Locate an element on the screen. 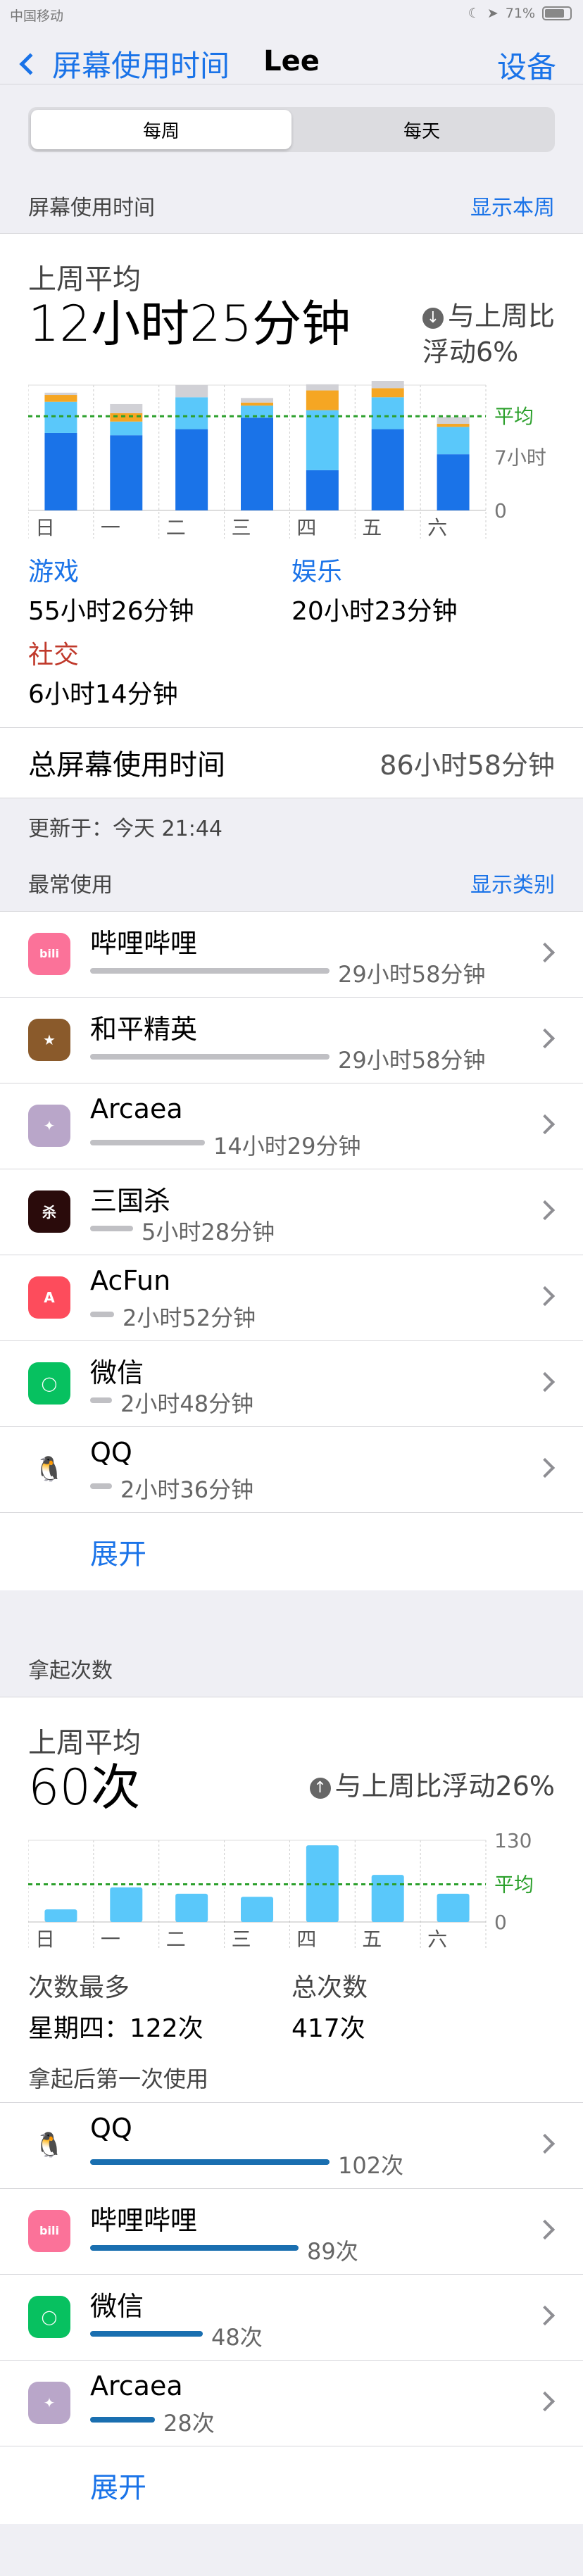 This screenshot has width=583, height=2576. x-tick-label: 一 is located at coordinates (111, 527).